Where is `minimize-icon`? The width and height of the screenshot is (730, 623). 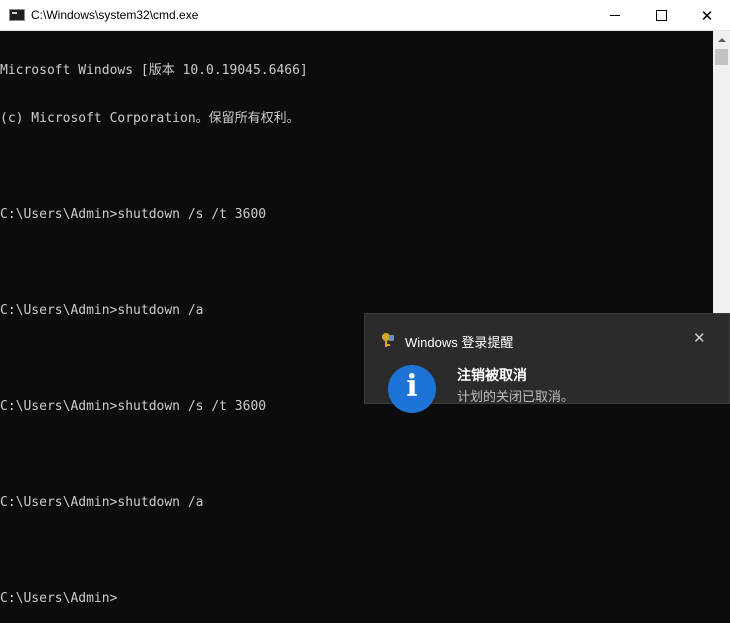 minimize-icon is located at coordinates (615, 15).